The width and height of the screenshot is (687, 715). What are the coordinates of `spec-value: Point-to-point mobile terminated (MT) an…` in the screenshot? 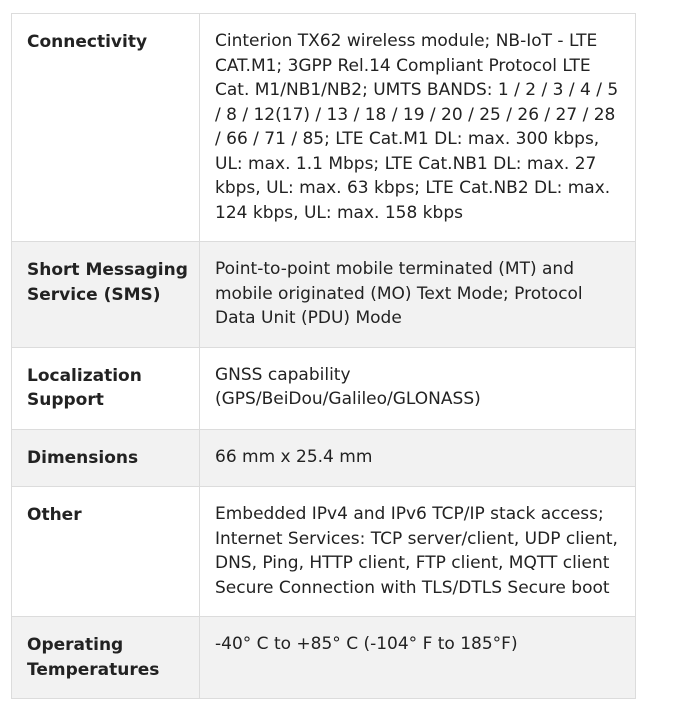 It's located at (417, 294).